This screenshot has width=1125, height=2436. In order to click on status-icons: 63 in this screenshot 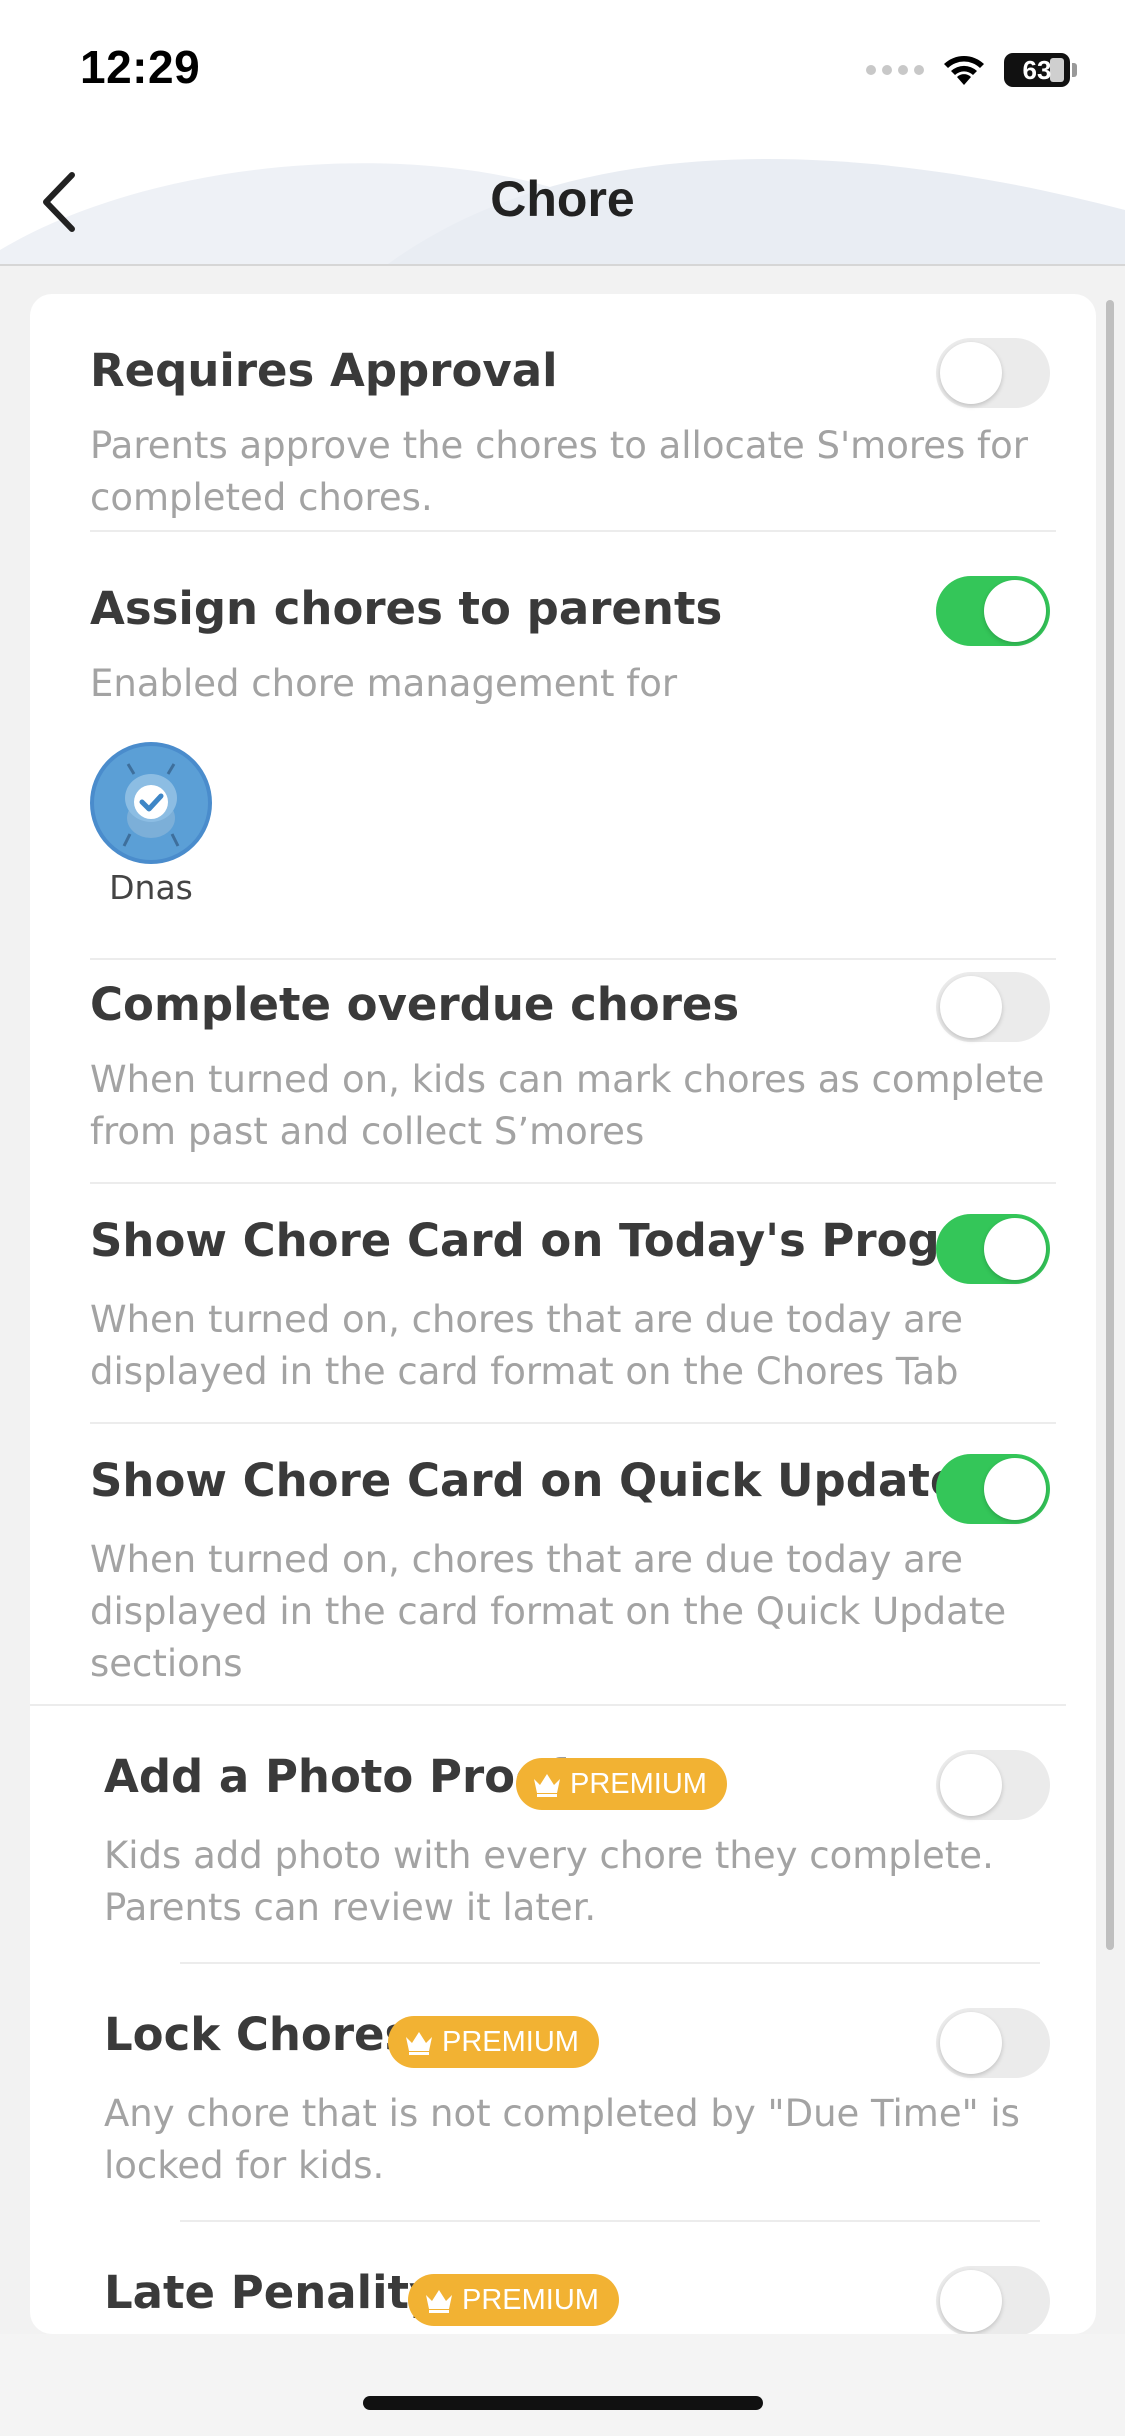, I will do `click(971, 70)`.